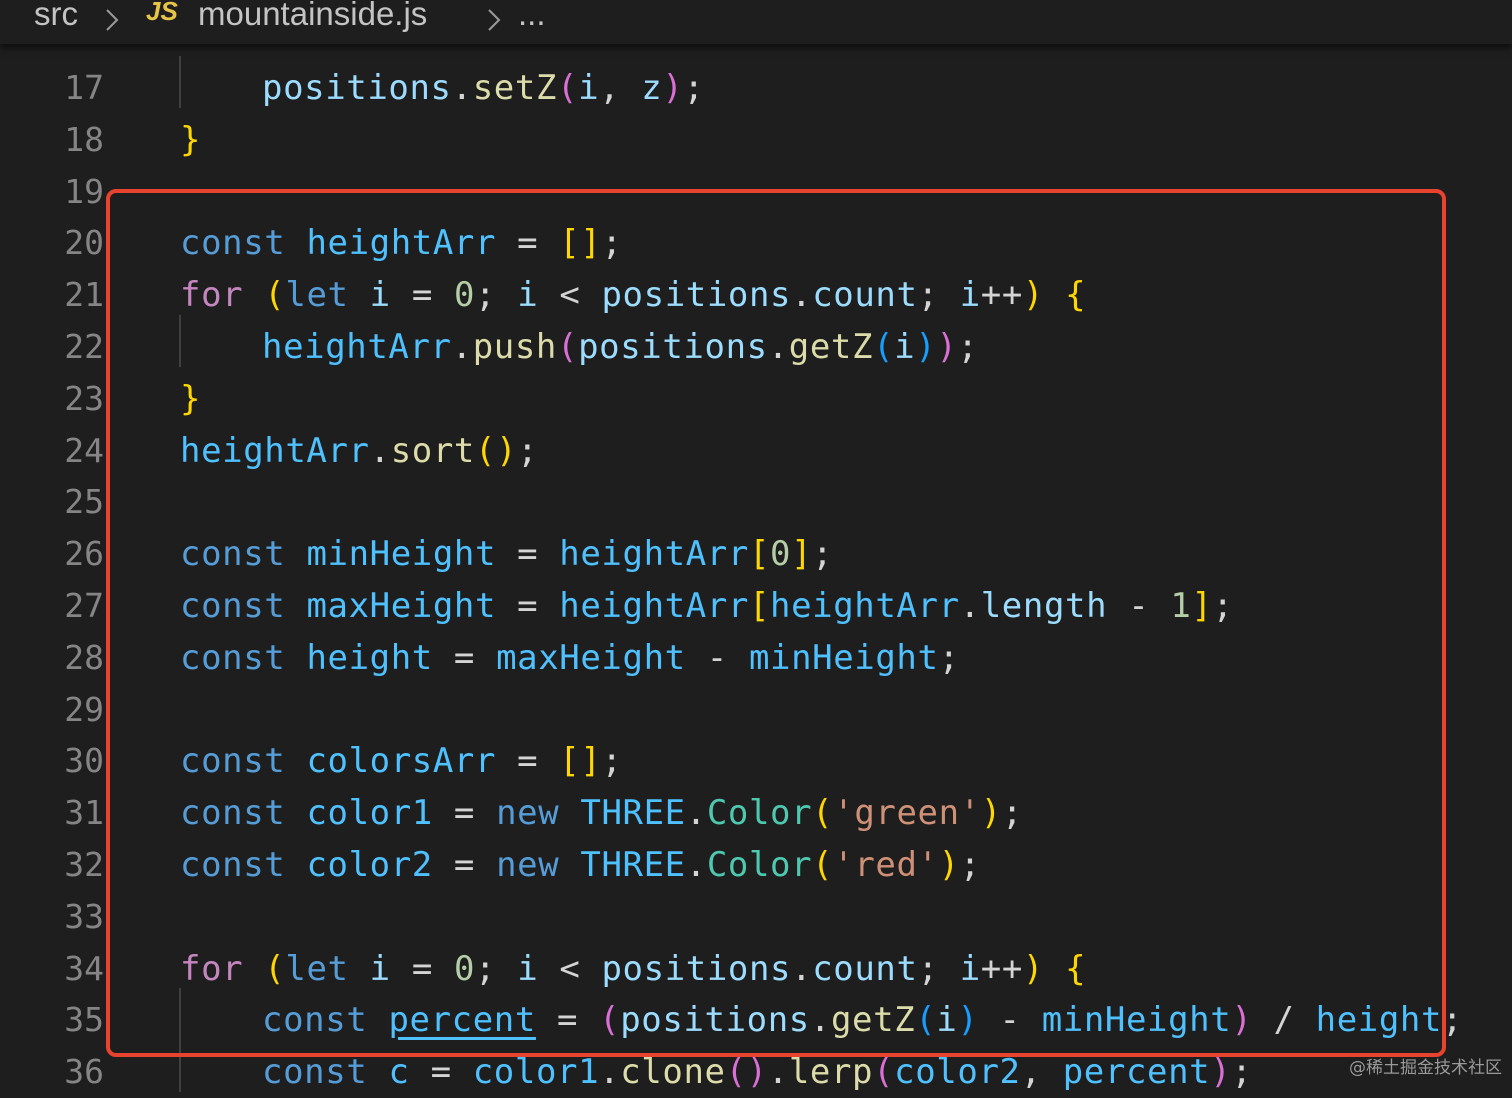  I want to click on line-number: 32, so click(52, 865).